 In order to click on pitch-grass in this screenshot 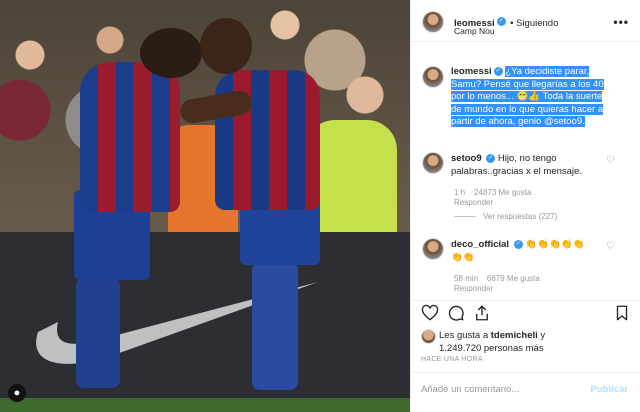, I will do `click(205, 405)`.